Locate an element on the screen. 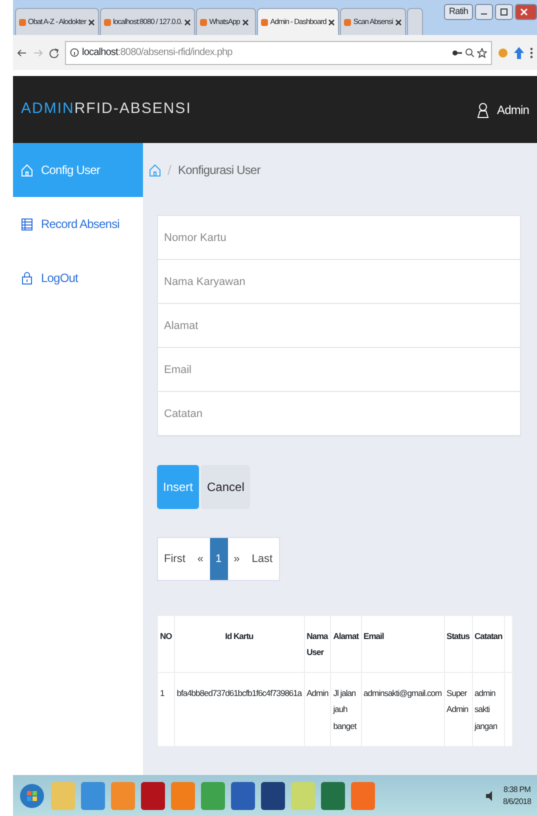 The width and height of the screenshot is (537, 816). new-tab-button is located at coordinates (414, 21).